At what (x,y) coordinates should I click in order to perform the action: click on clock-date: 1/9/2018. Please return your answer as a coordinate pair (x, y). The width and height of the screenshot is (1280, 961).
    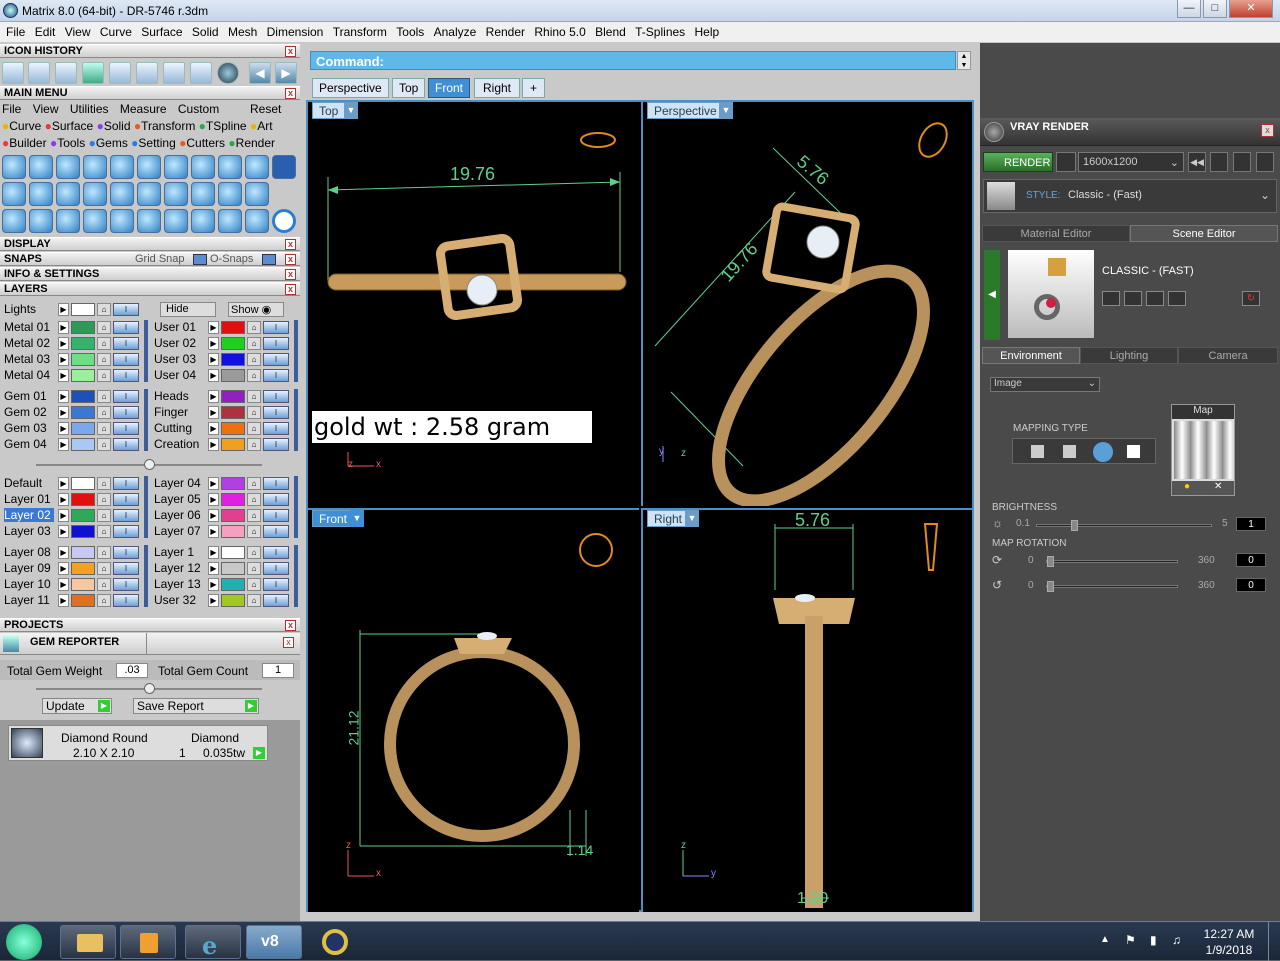
    Looking at the image, I should click on (1229, 950).